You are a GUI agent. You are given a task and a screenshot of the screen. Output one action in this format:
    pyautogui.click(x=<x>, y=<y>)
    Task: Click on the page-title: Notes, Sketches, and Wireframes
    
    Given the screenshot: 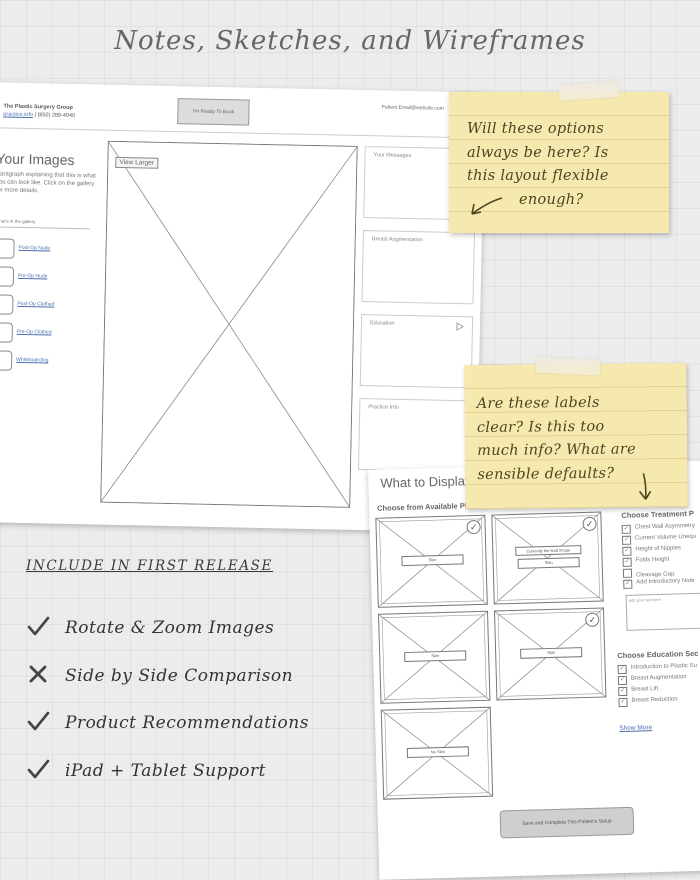 What is the action you would take?
    pyautogui.click(x=350, y=41)
    